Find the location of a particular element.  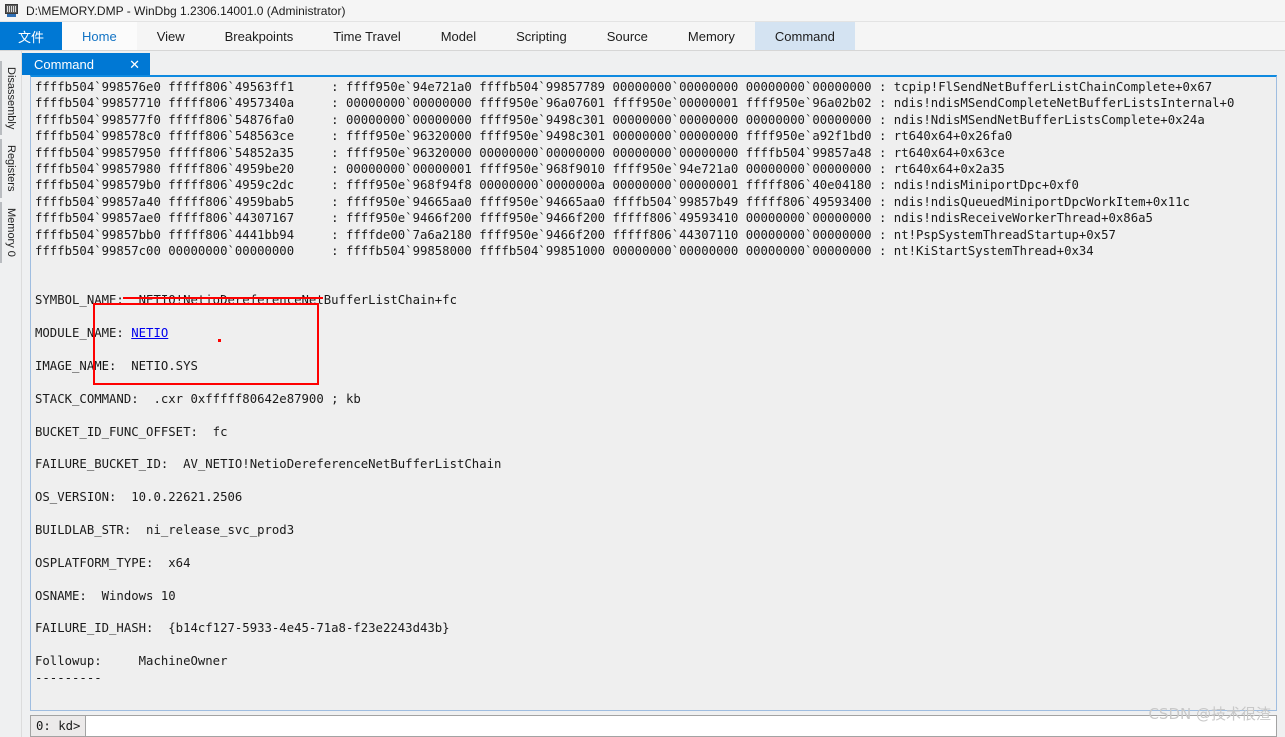

ribbon-tab-scripting: Scripting is located at coordinates (541, 36).